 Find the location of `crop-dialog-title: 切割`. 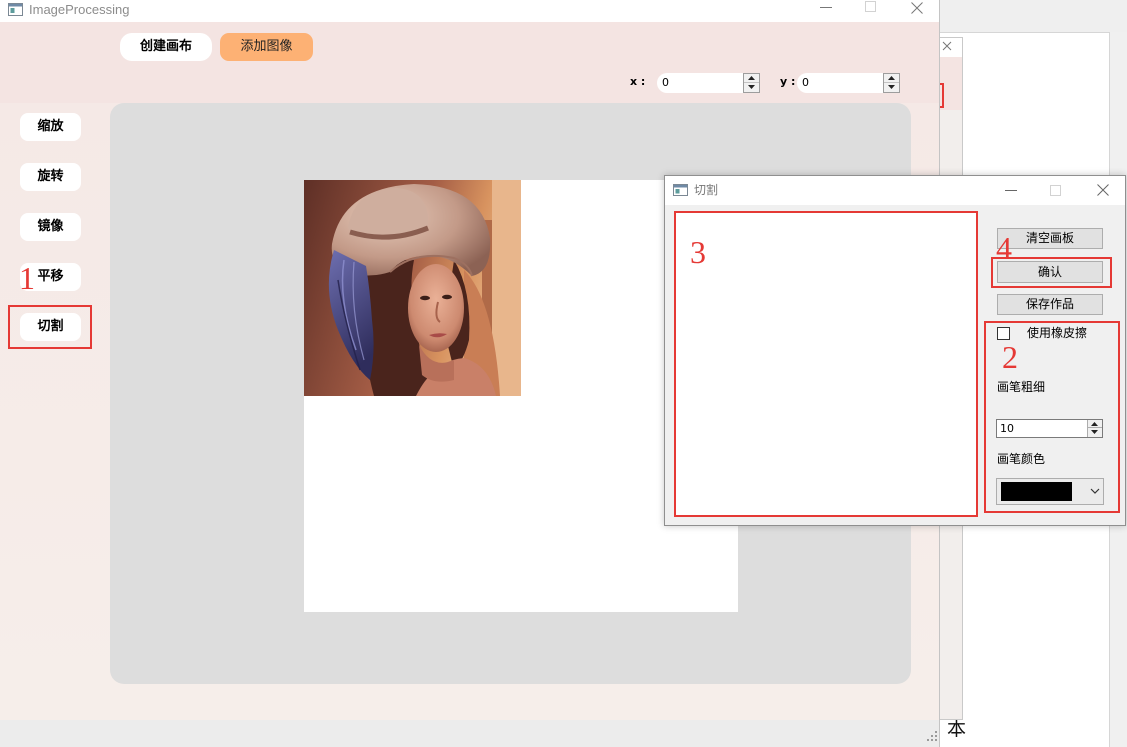

crop-dialog-title: 切割 is located at coordinates (706, 190).